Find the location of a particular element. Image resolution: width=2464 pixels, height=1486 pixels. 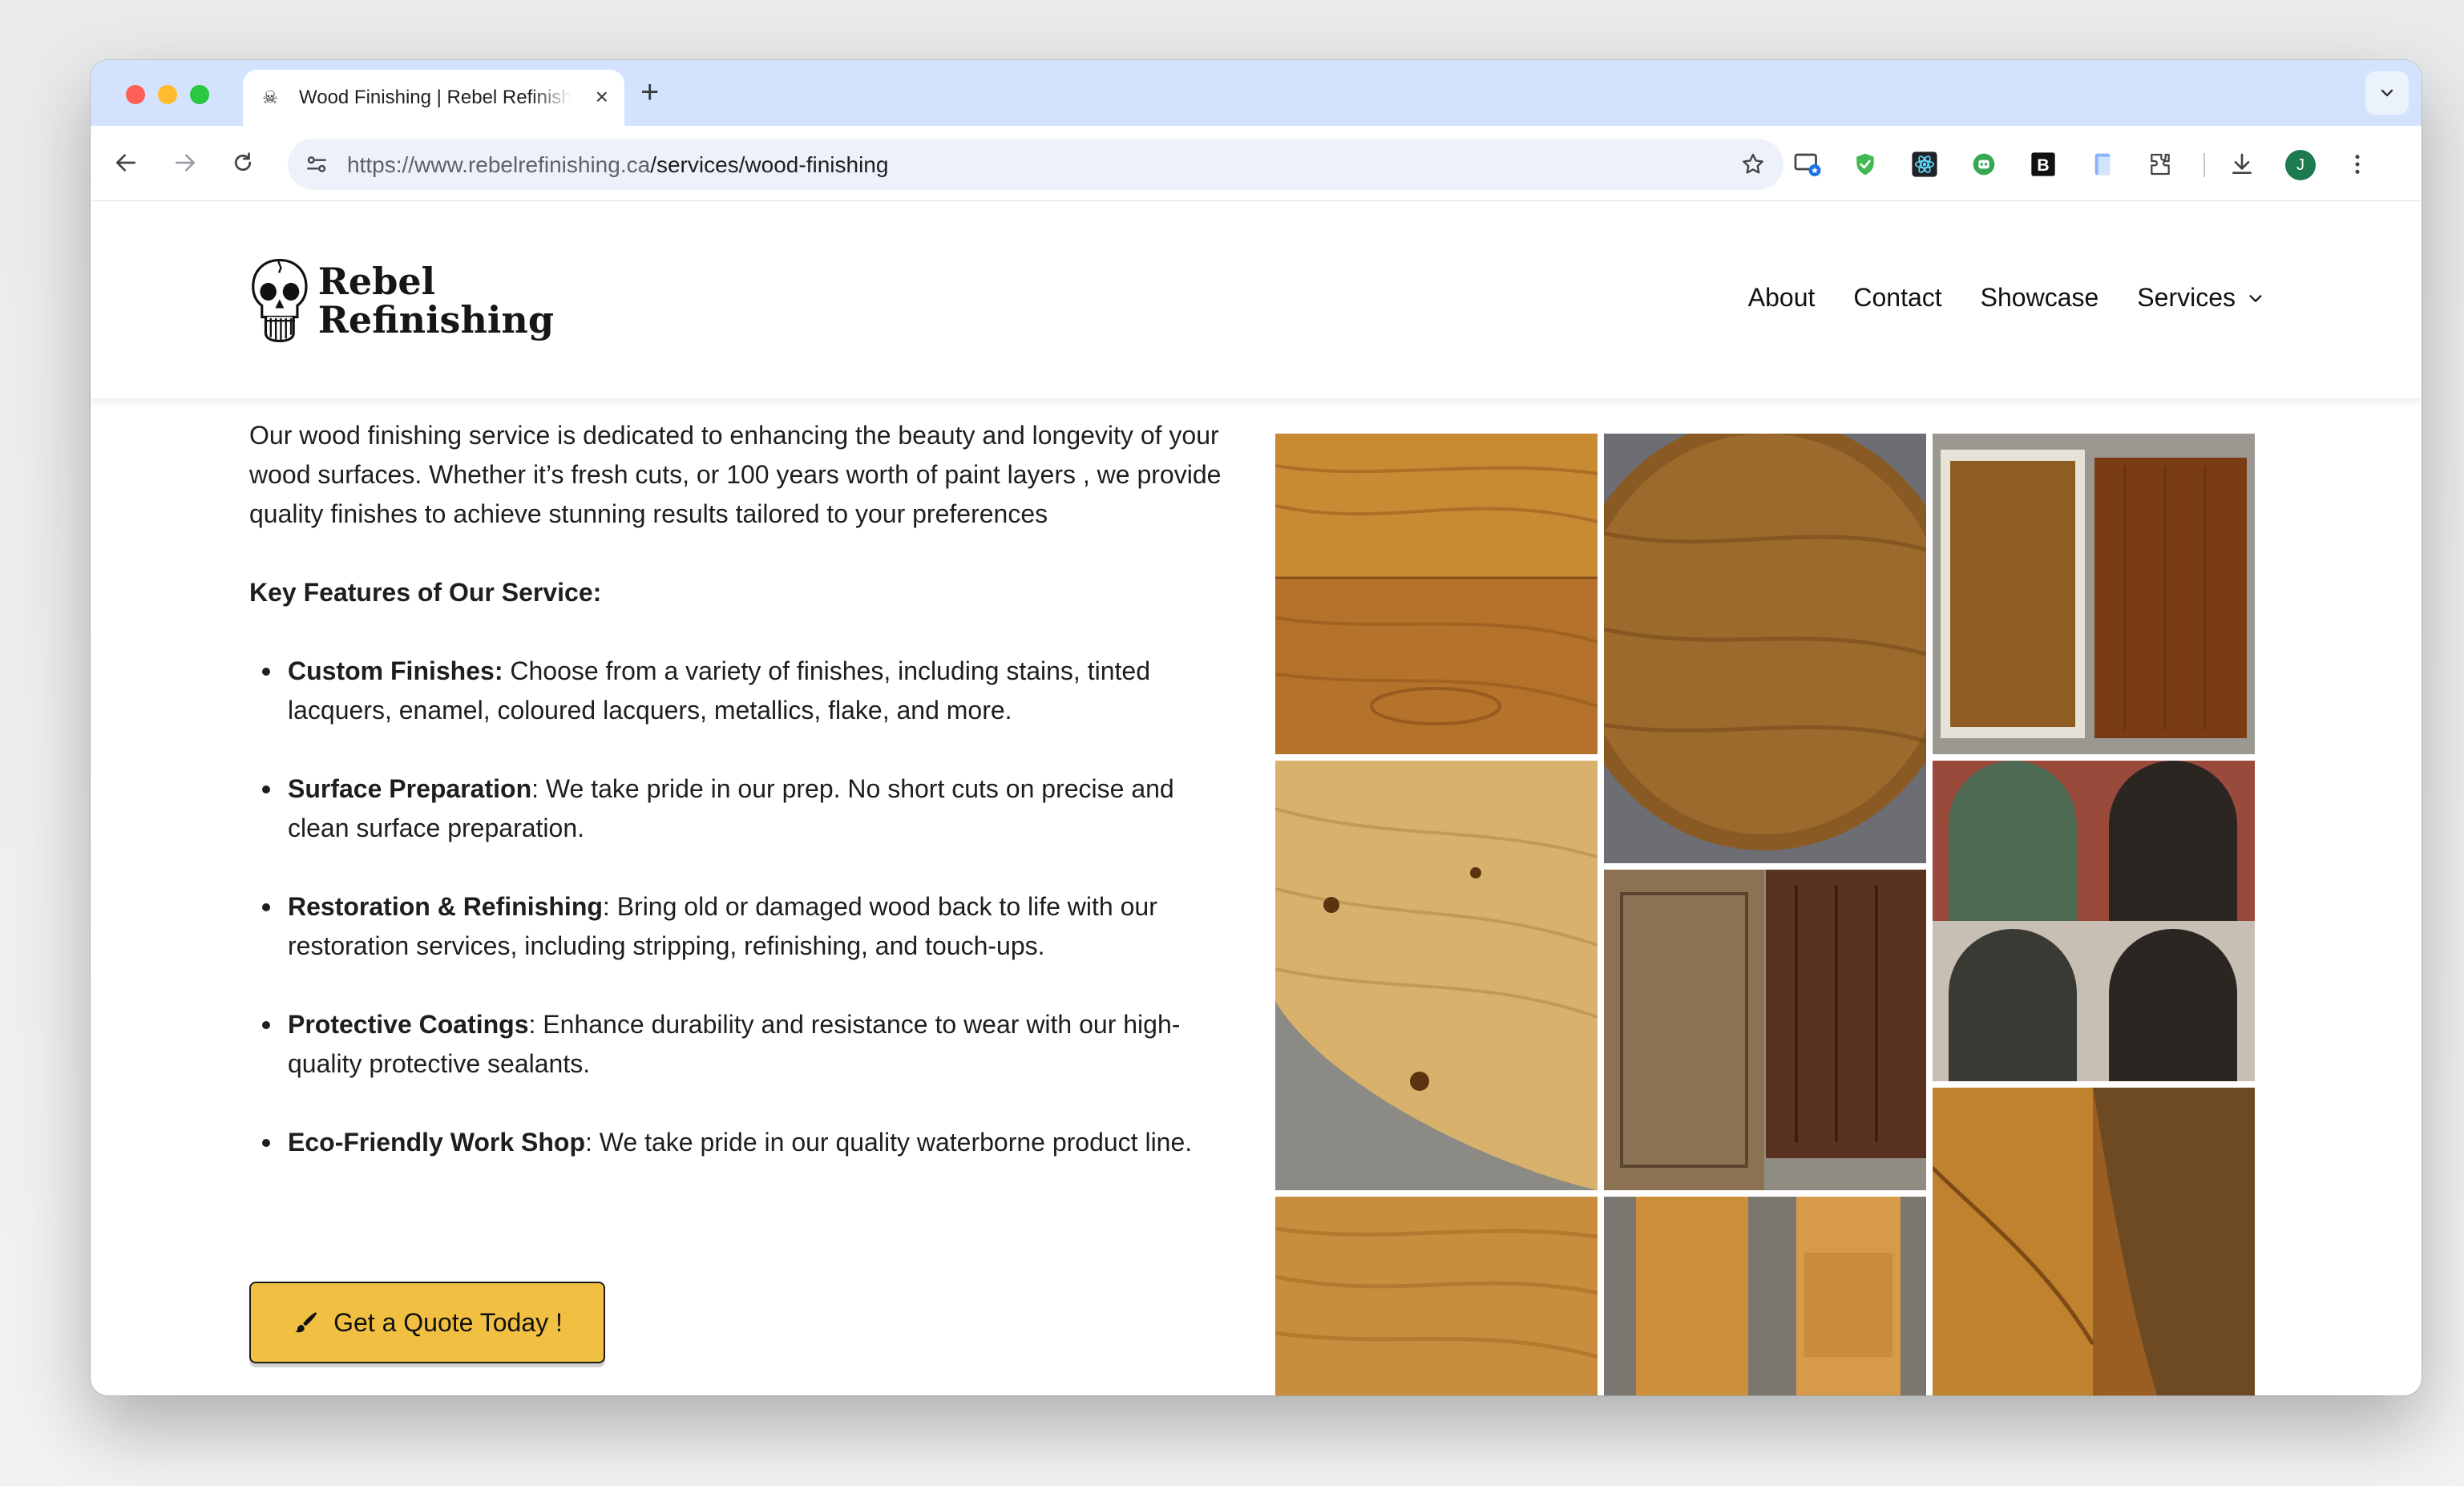

tab-search-button is located at coordinates (2387, 93).